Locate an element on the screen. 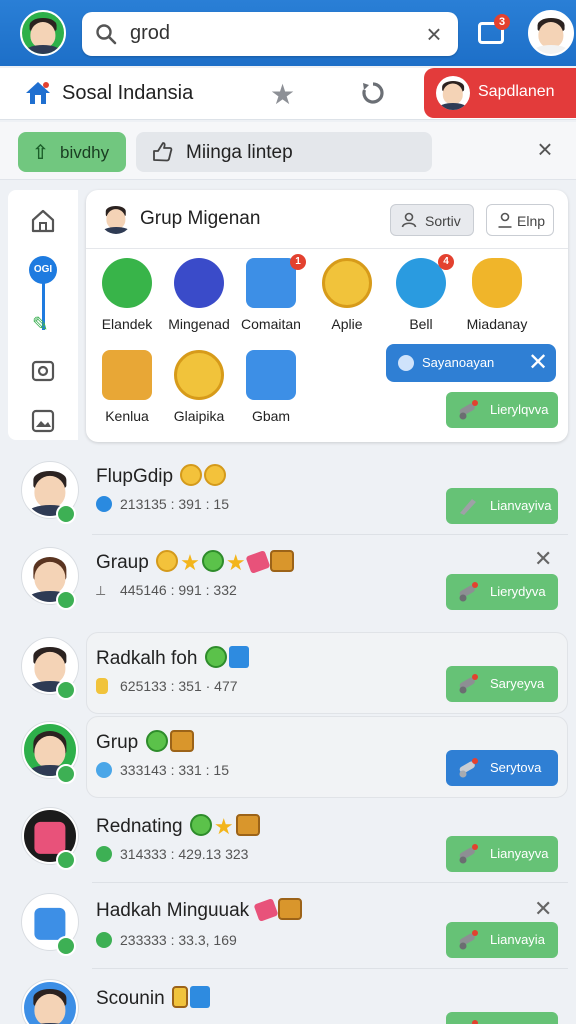  chat-action-button: Lierydyva is located at coordinates (502, 592).